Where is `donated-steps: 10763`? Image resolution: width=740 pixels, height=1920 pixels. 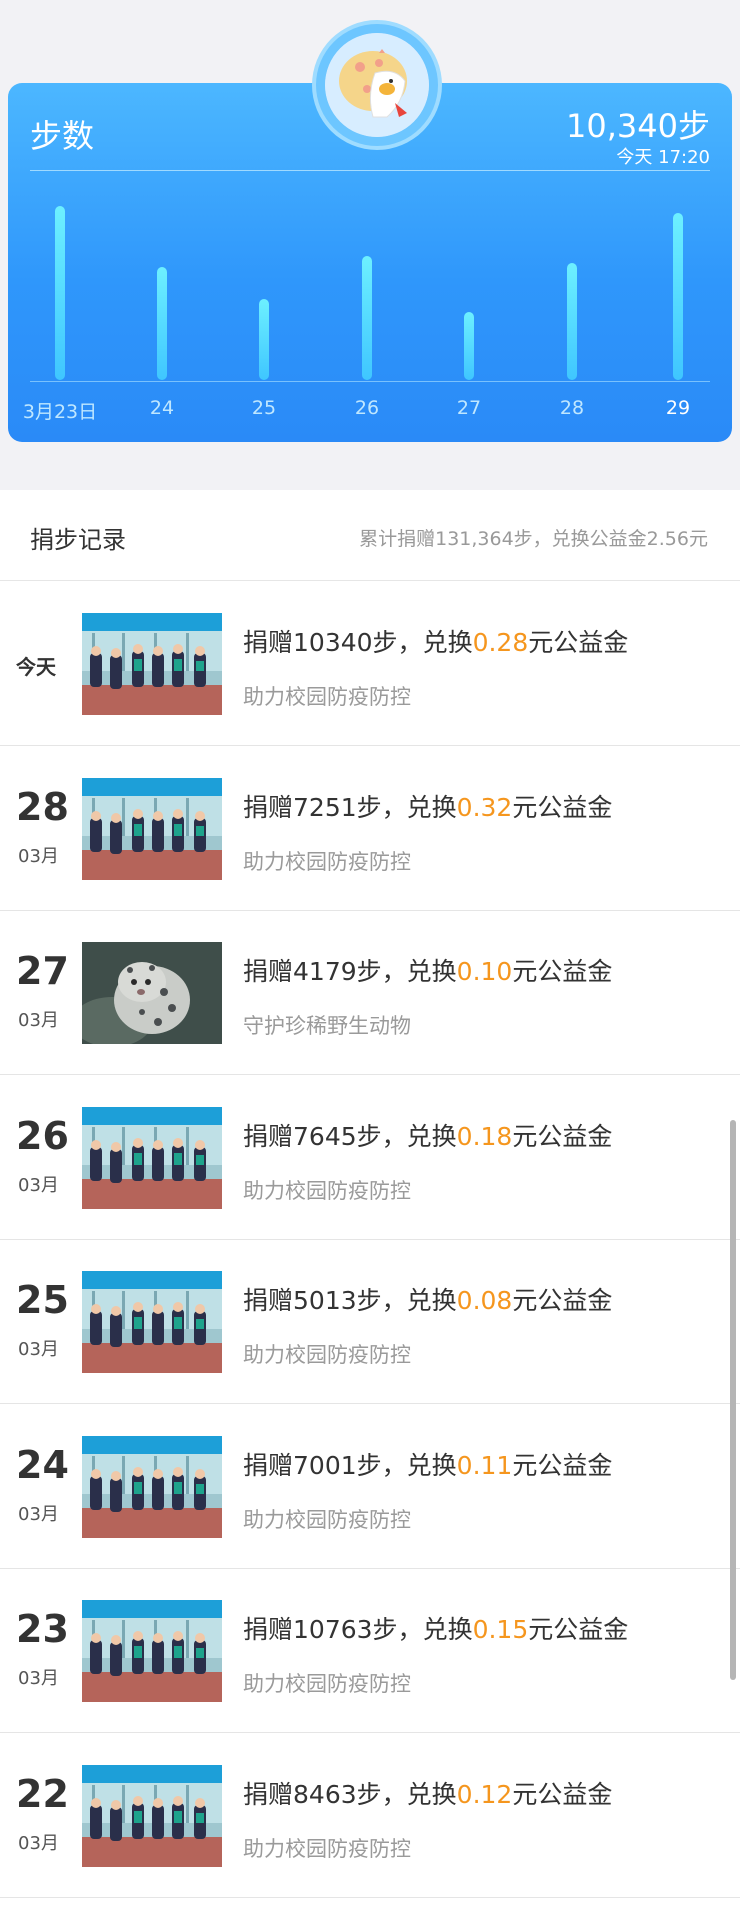
donated-steps: 10763 is located at coordinates (333, 1629).